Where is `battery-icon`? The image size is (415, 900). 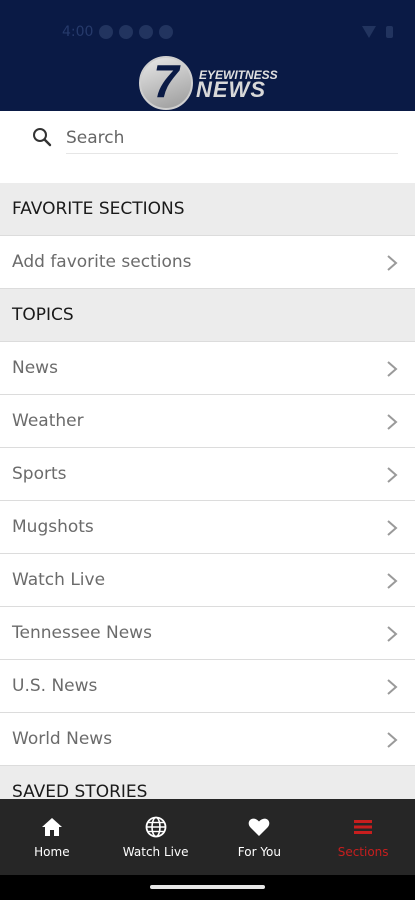
battery-icon is located at coordinates (389, 32).